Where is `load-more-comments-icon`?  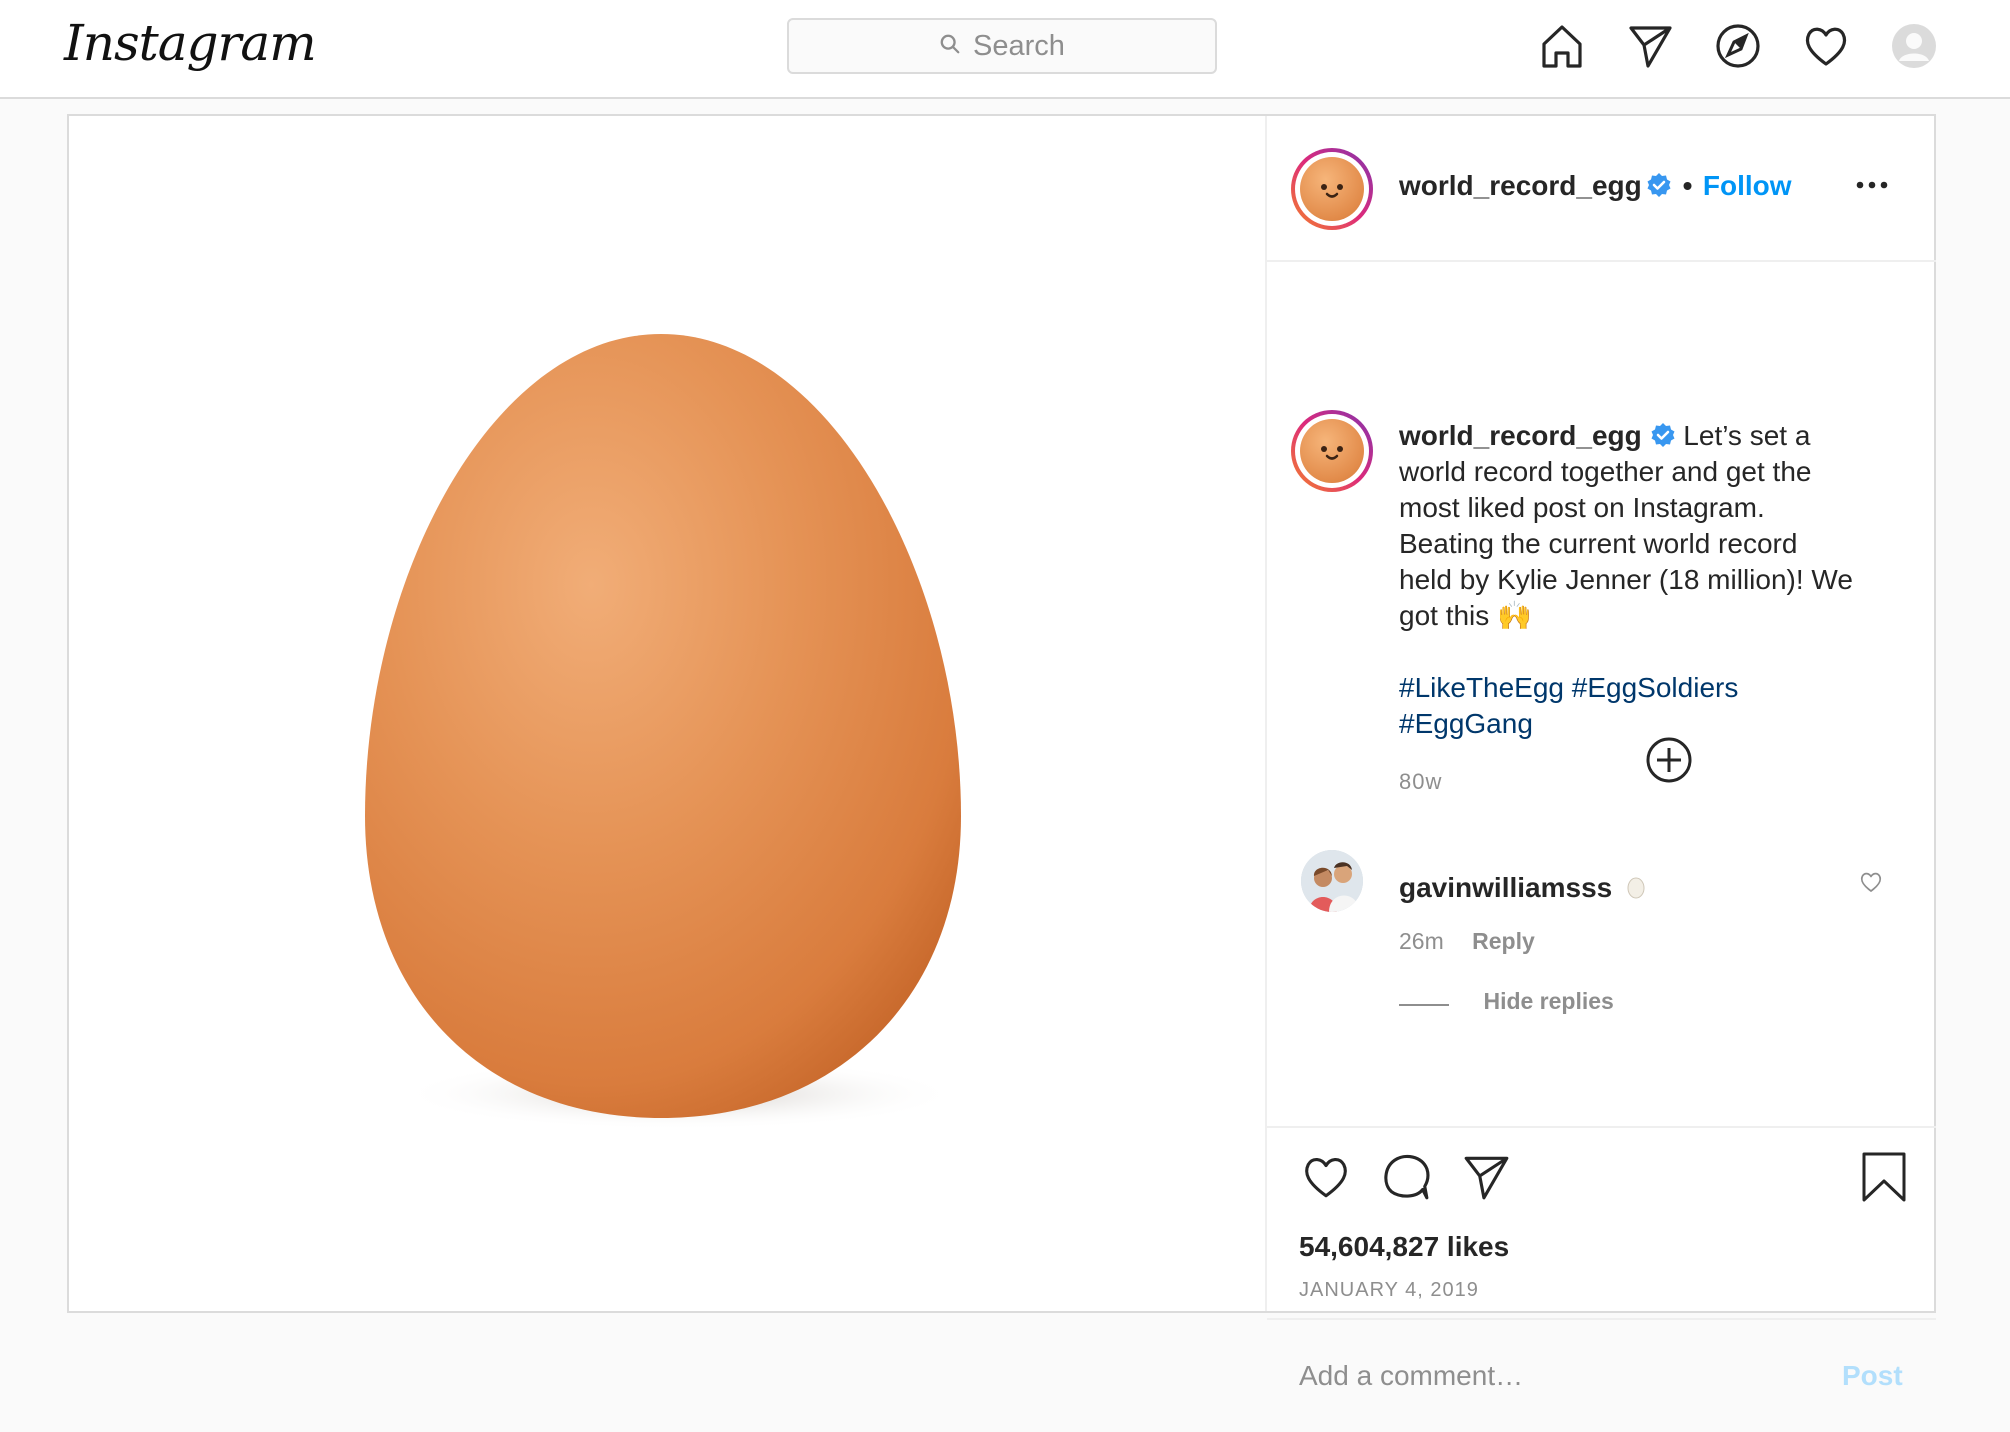
load-more-comments-icon is located at coordinates (1669, 762).